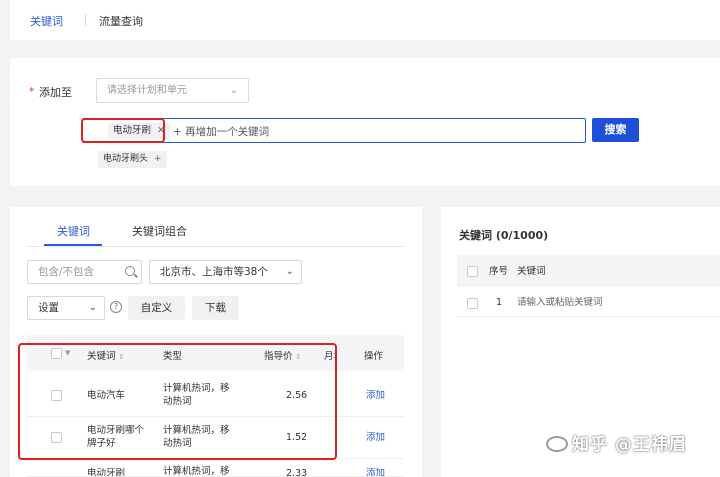 Image resolution: width=720 pixels, height=477 pixels. Describe the element at coordinates (297, 472) in the screenshot. I see `row-price: 2.33` at that location.